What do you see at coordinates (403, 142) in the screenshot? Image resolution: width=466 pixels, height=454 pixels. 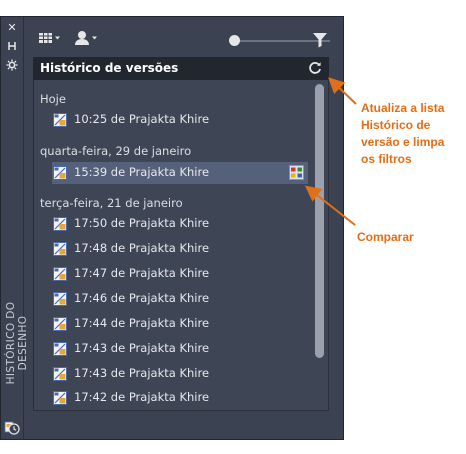 I see `refresh-callout-line: versão e limpa` at bounding box center [403, 142].